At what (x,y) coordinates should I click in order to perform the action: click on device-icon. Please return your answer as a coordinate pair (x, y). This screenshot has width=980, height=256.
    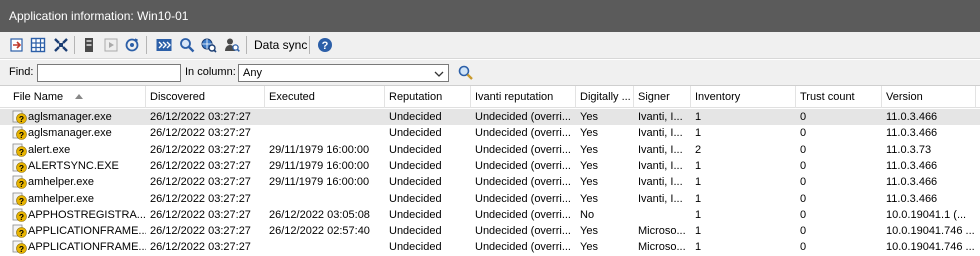
    Looking at the image, I should click on (89, 45).